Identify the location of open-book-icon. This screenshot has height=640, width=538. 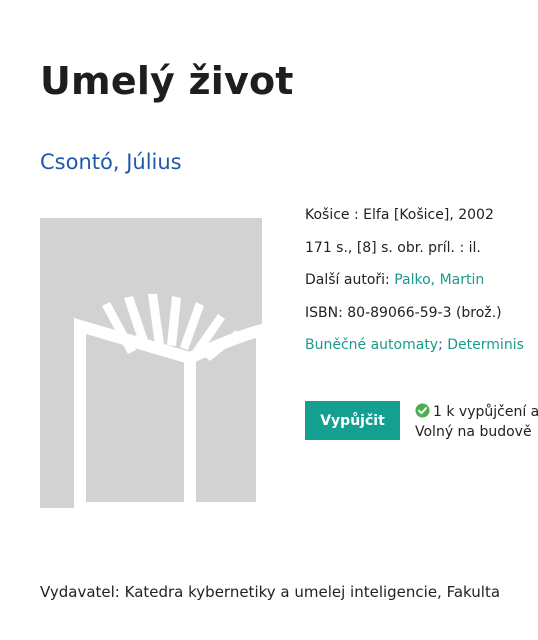
(168, 401).